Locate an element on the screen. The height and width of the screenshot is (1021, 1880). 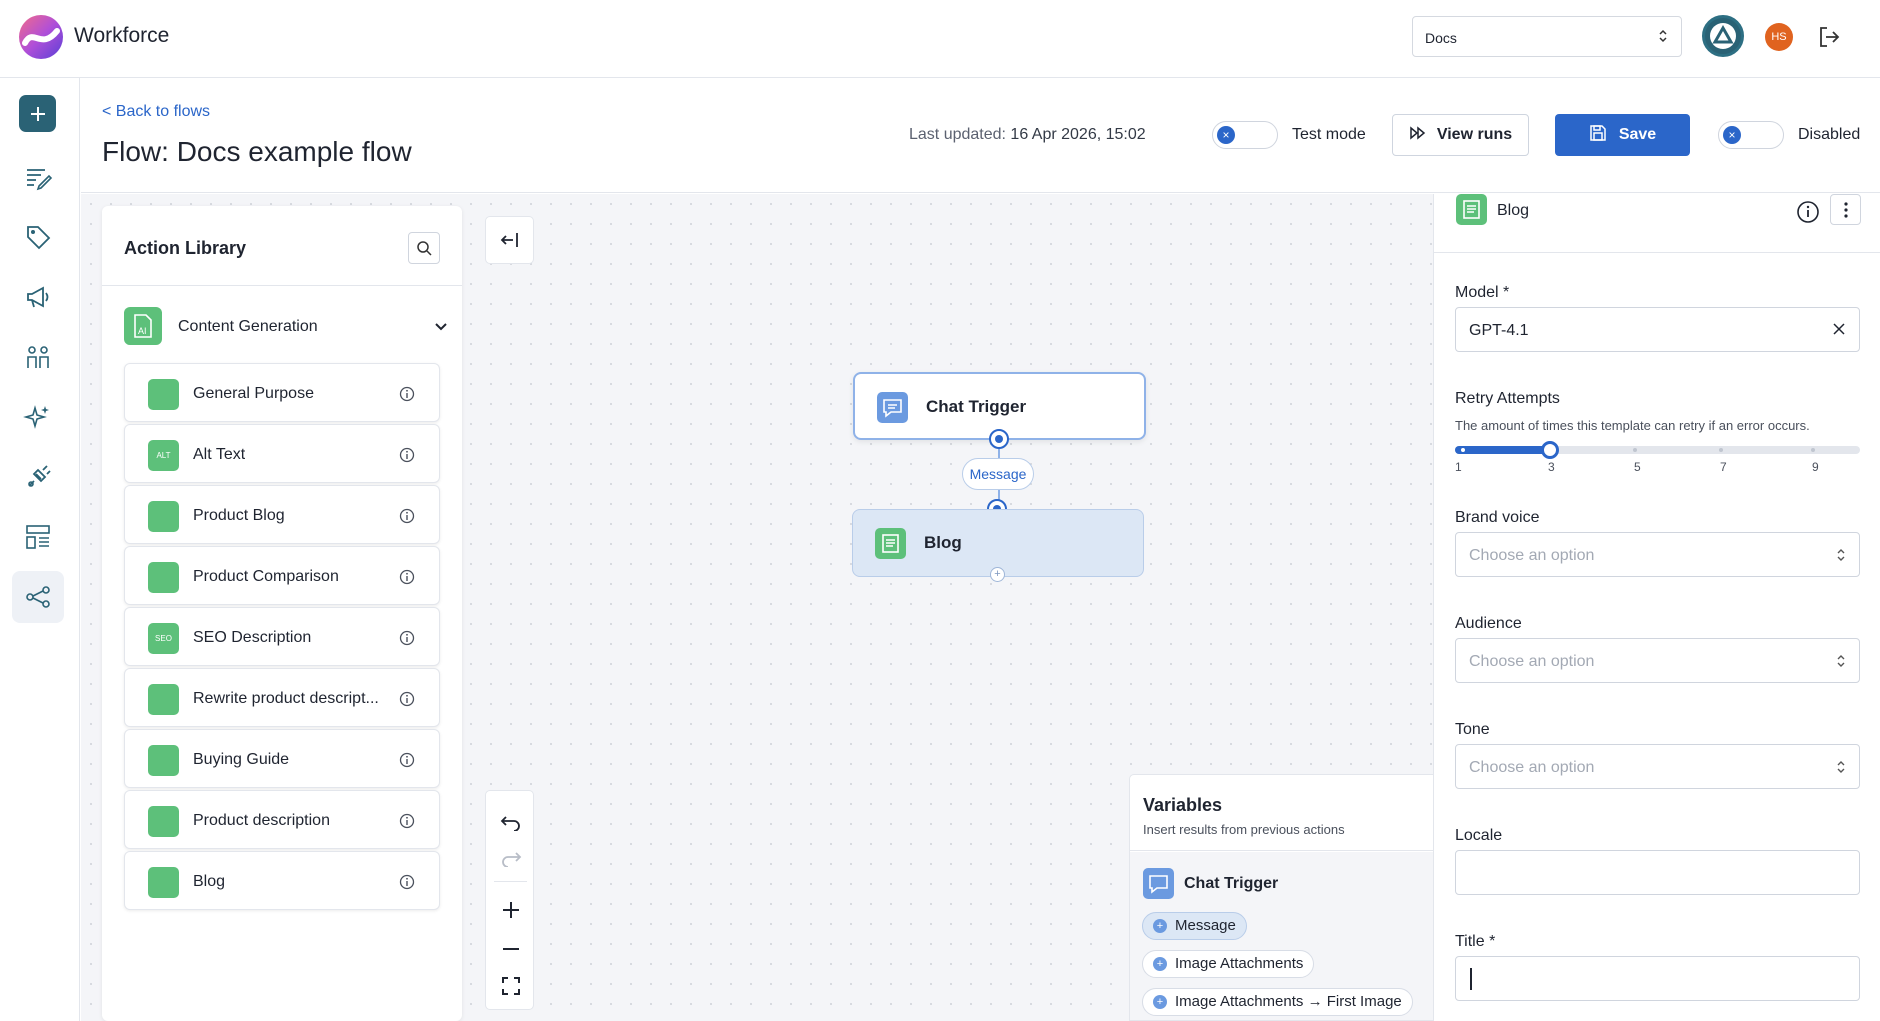
save-icon is located at coordinates (1598, 135).